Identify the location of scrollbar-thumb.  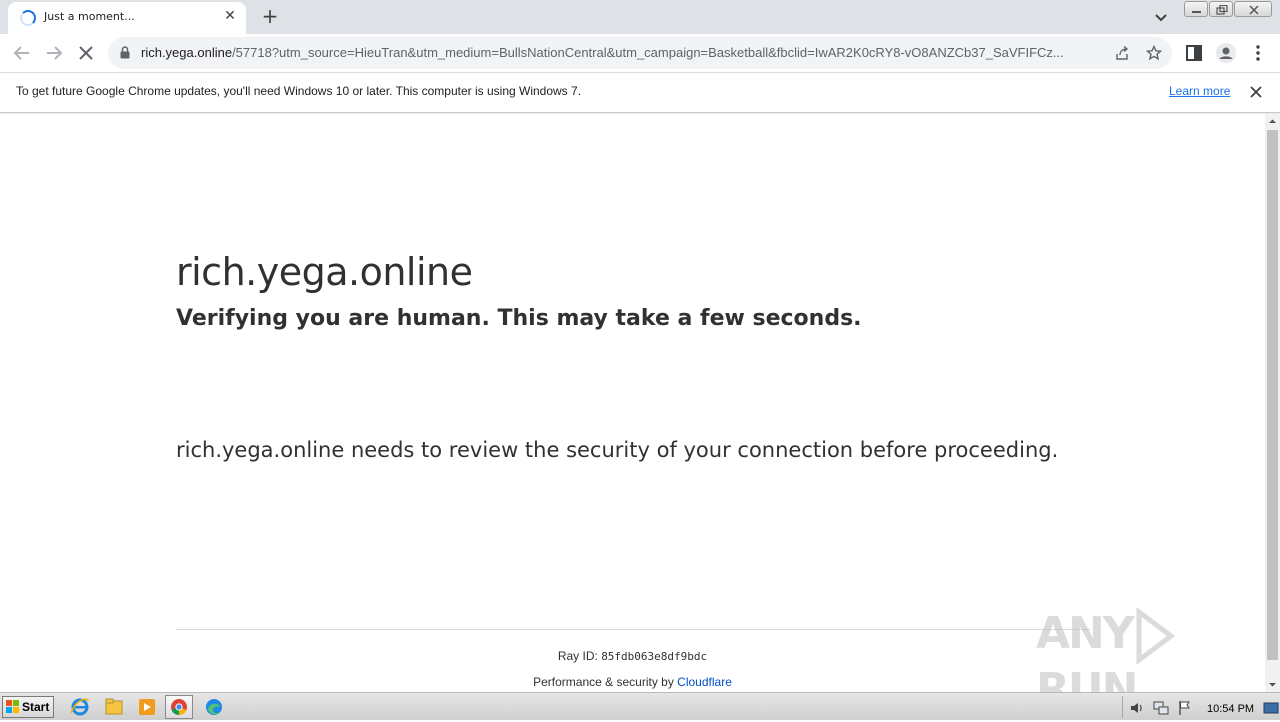
(1272, 395).